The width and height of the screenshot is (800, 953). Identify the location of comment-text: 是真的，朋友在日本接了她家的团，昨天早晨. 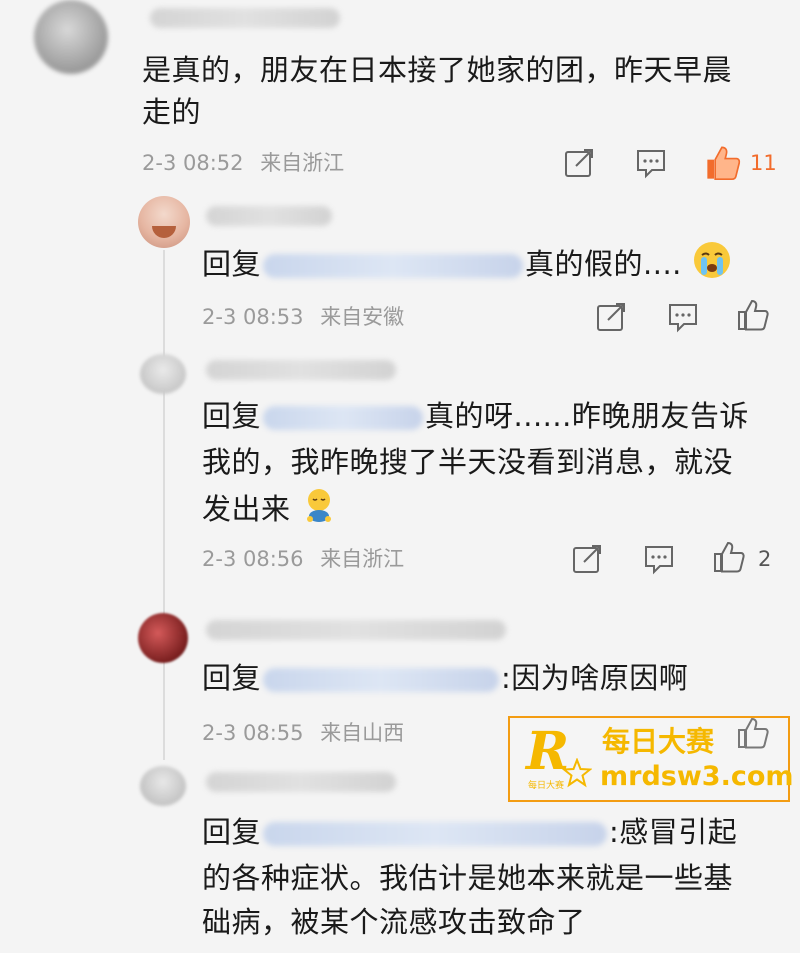
(437, 70).